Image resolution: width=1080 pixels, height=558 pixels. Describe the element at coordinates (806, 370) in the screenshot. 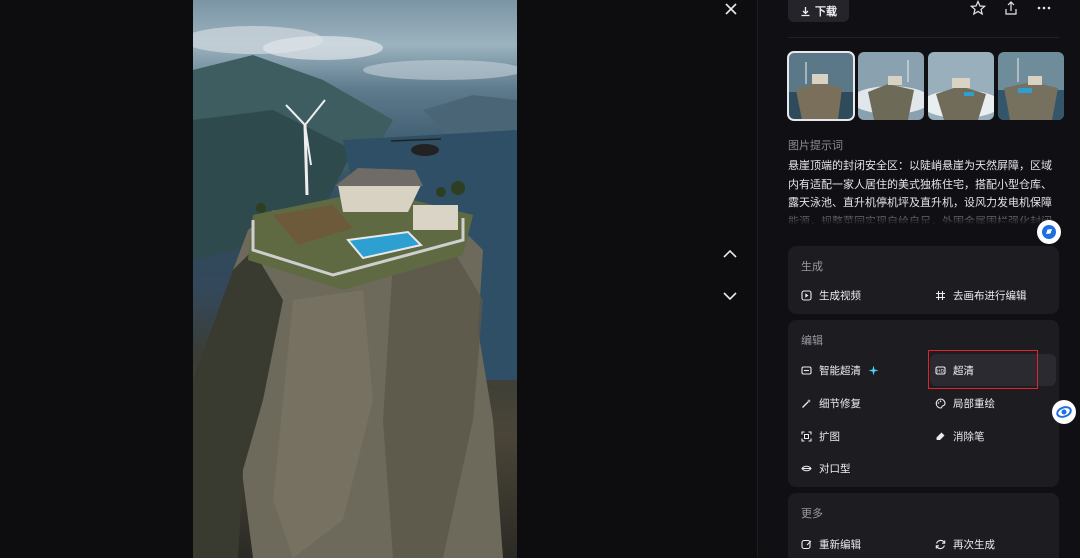

I see `upscale-icon` at that location.